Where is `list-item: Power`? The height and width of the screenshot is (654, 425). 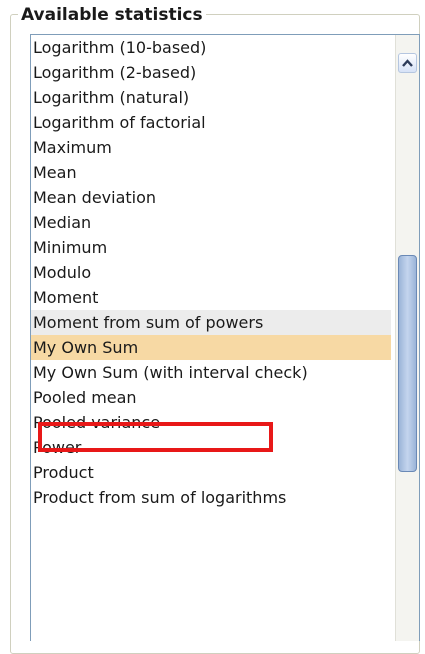
list-item: Power is located at coordinates (211, 447).